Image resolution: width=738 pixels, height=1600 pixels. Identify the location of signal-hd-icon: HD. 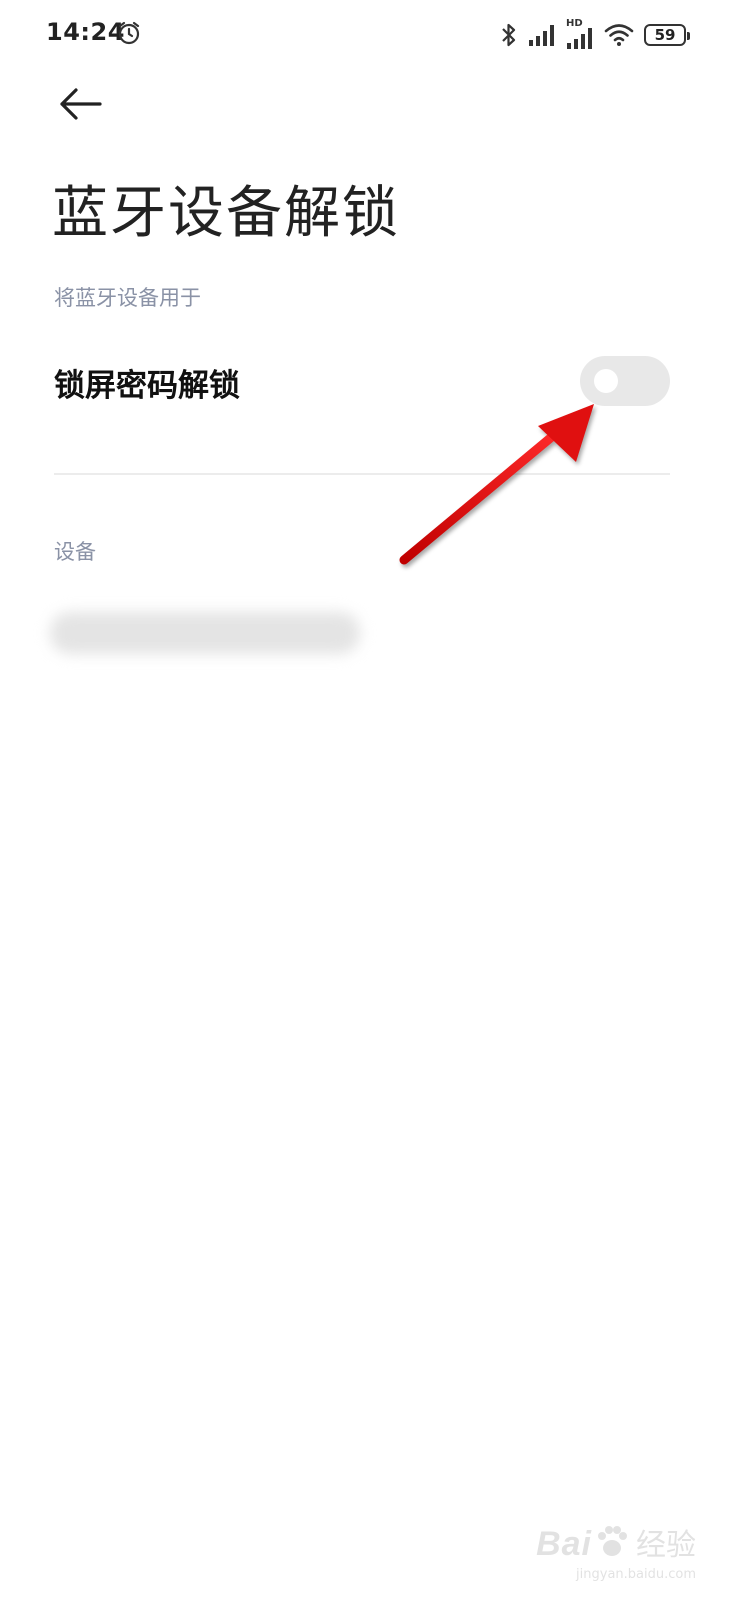
(580, 34).